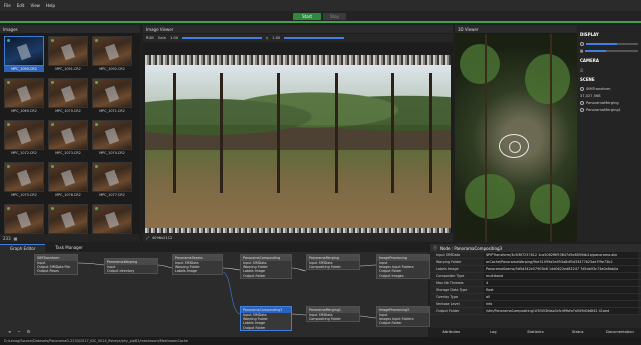  I want to click on viewer-toolbar: RGB Gain 1.00 γ 1.00, so click(298, 38).